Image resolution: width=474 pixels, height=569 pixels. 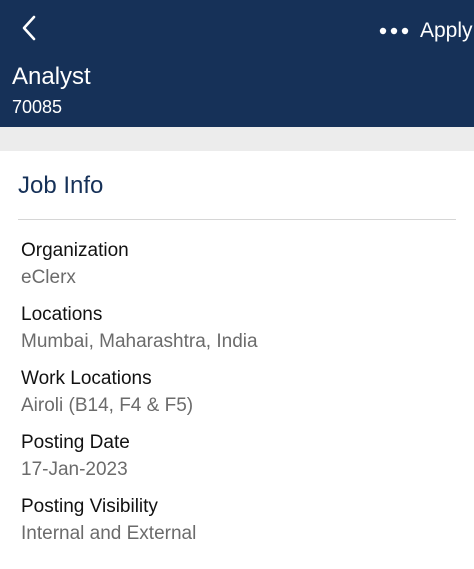 I want to click on field-posting-visibility: Posting Visibility Internal and External, so click(x=241, y=527).